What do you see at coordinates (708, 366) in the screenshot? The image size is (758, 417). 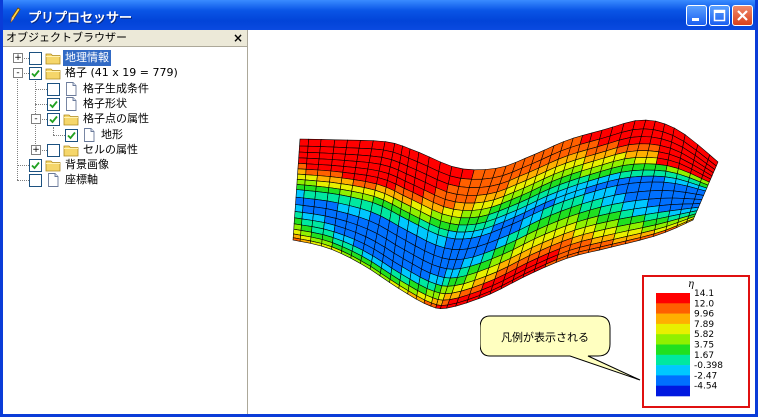 I see `legend-value-label: -0.398` at bounding box center [708, 366].